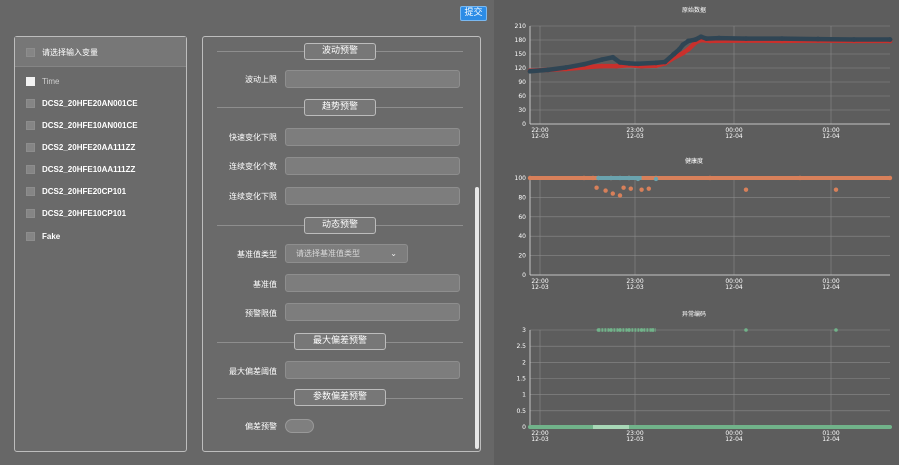 The height and width of the screenshot is (465, 899). Describe the element at coordinates (261, 313) in the screenshot. I see `warning-limit-label: 预警限值` at that location.